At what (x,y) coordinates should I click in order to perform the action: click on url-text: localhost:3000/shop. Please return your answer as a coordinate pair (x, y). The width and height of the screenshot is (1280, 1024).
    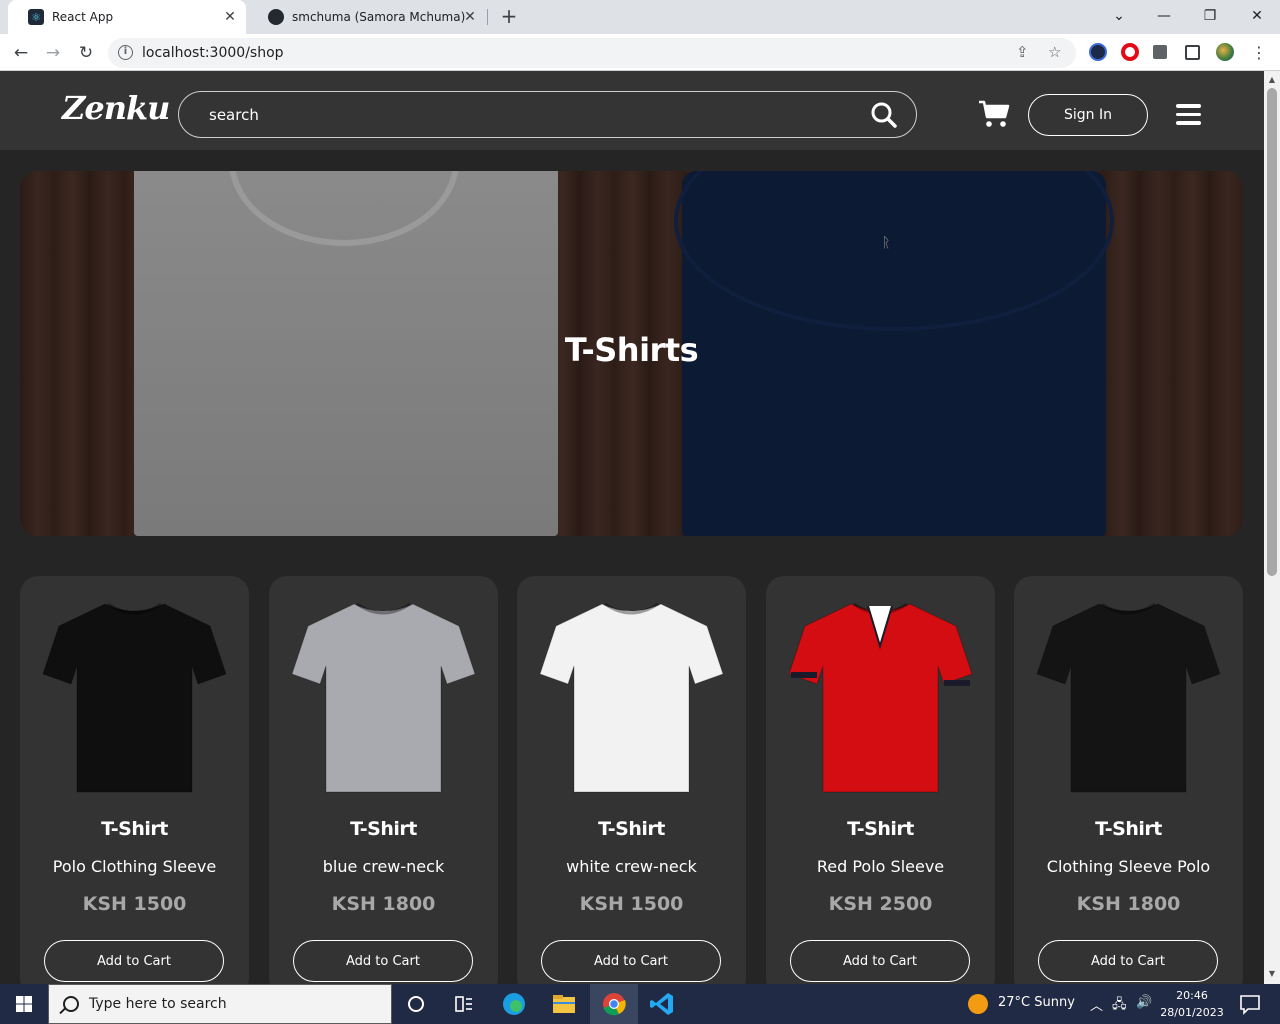
    Looking at the image, I should click on (213, 53).